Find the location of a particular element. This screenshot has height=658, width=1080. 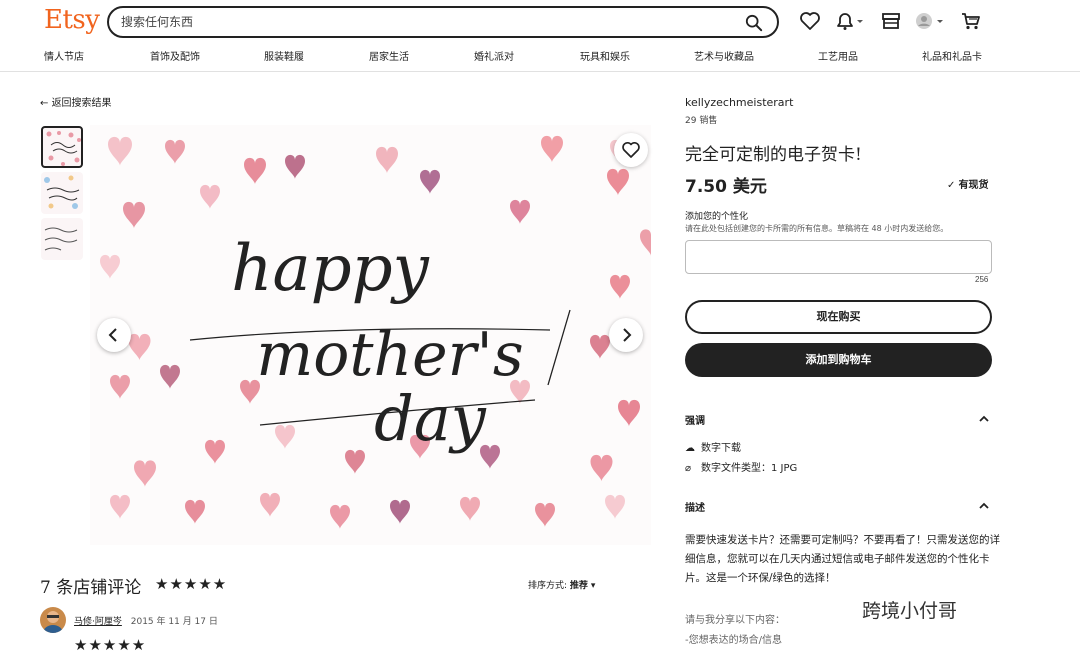

sort-dropdown: 排序方式: 推荐 ▾ is located at coordinates (561, 584).